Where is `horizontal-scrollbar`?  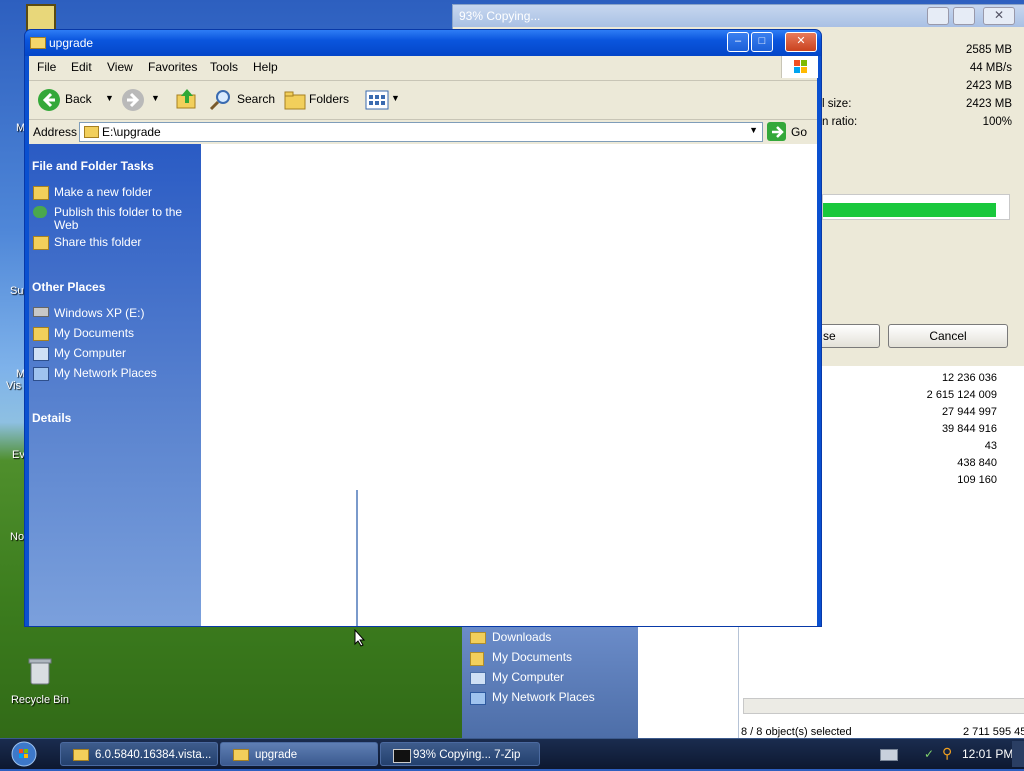 horizontal-scrollbar is located at coordinates (883, 706).